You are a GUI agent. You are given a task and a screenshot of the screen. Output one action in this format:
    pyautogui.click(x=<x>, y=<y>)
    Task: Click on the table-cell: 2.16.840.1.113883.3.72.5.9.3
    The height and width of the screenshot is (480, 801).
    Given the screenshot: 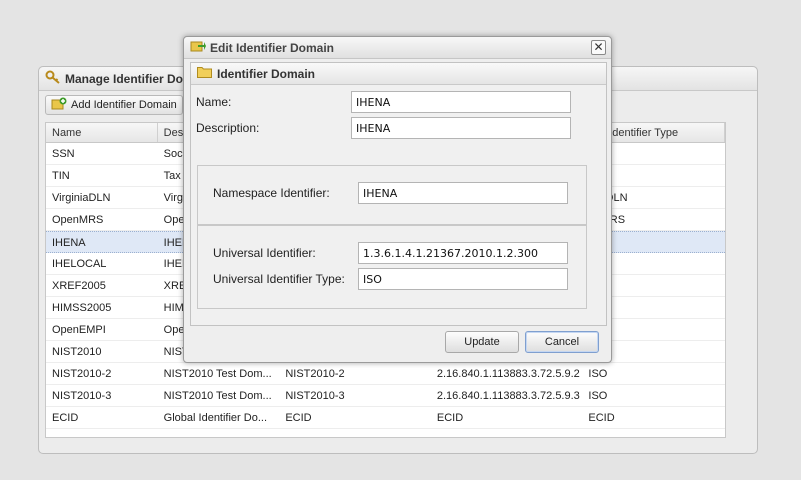 What is the action you would take?
    pyautogui.click(x=508, y=396)
    